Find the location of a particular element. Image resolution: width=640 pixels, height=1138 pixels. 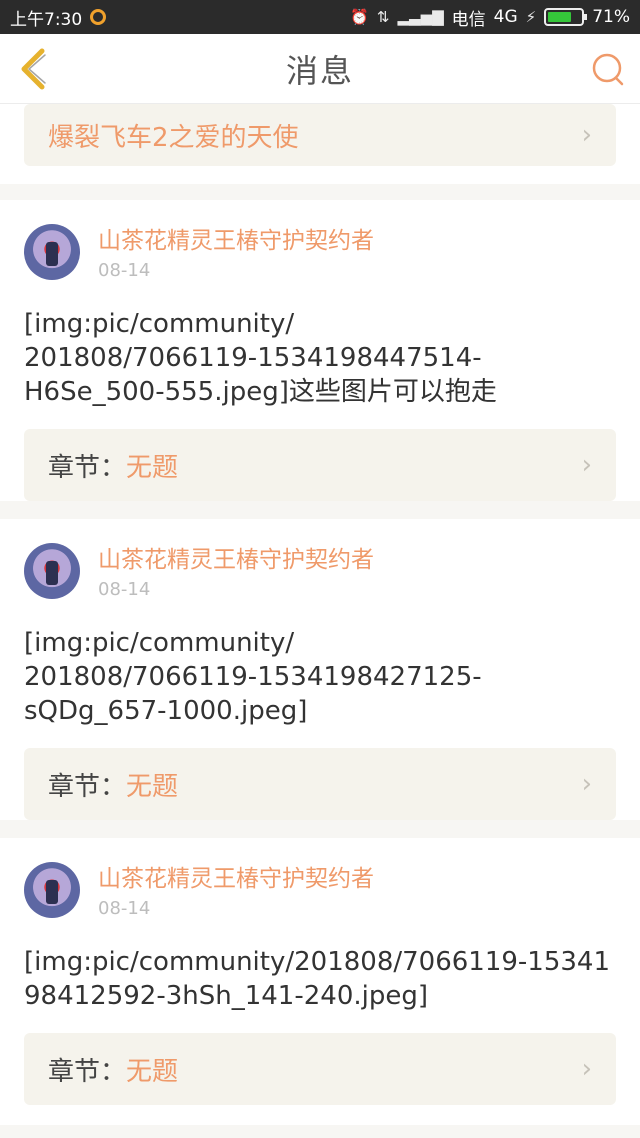

search-icon is located at coordinates (608, 69).